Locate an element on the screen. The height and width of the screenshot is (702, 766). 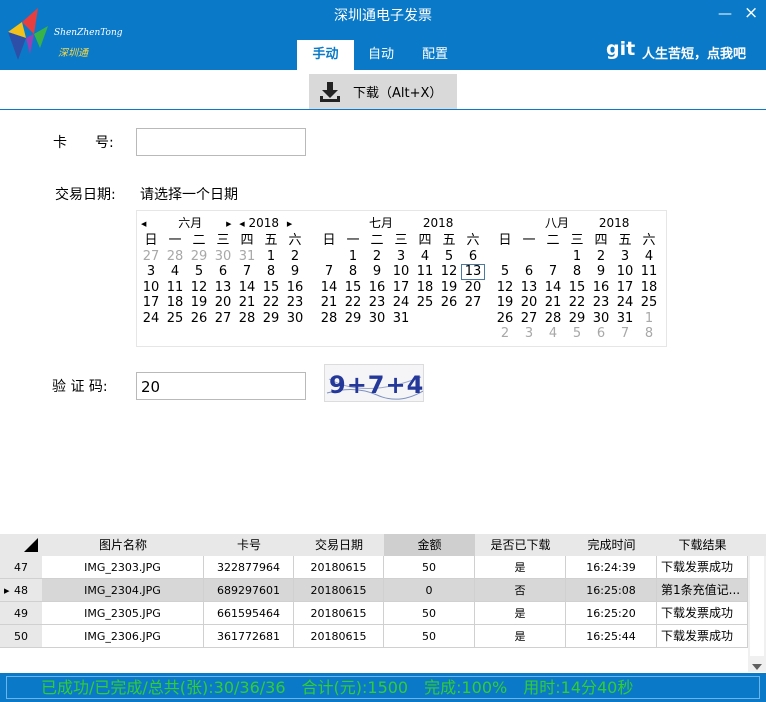
calendar-day: 26 is located at coordinates (199, 319).